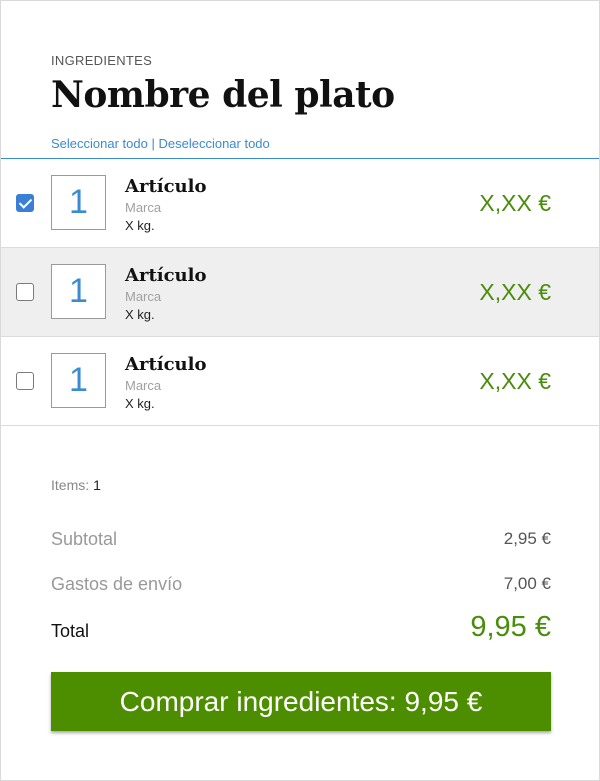 The image size is (600, 781). I want to click on buy-ingredients-button: Comprar ingredientes: 9,95 €, so click(301, 701).